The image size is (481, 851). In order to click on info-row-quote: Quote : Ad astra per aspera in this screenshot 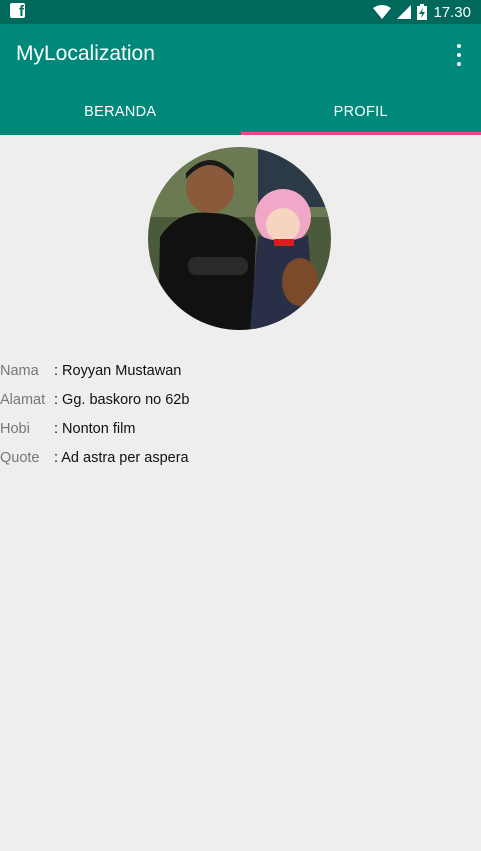, I will do `click(94, 457)`.